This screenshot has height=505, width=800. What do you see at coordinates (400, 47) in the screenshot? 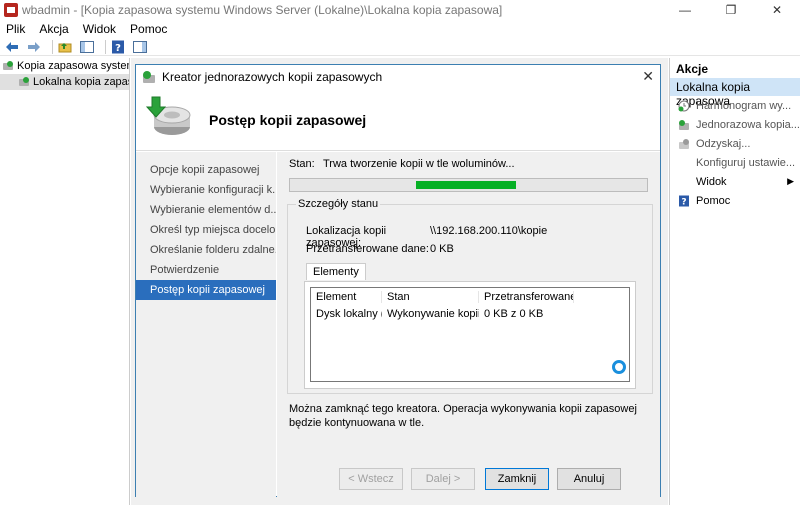
I see `toolbar: ?` at bounding box center [400, 47].